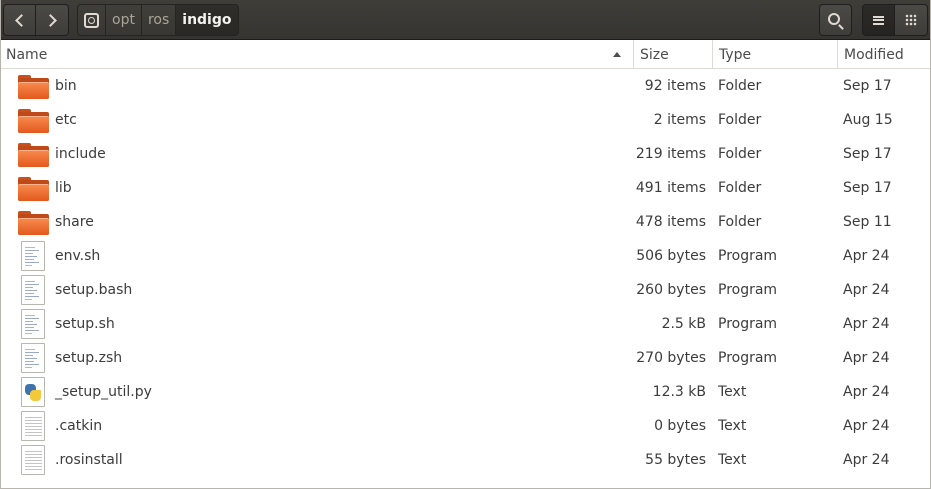 The height and width of the screenshot is (489, 931). Describe the element at coordinates (63, 188) in the screenshot. I see `file-name: lib` at that location.